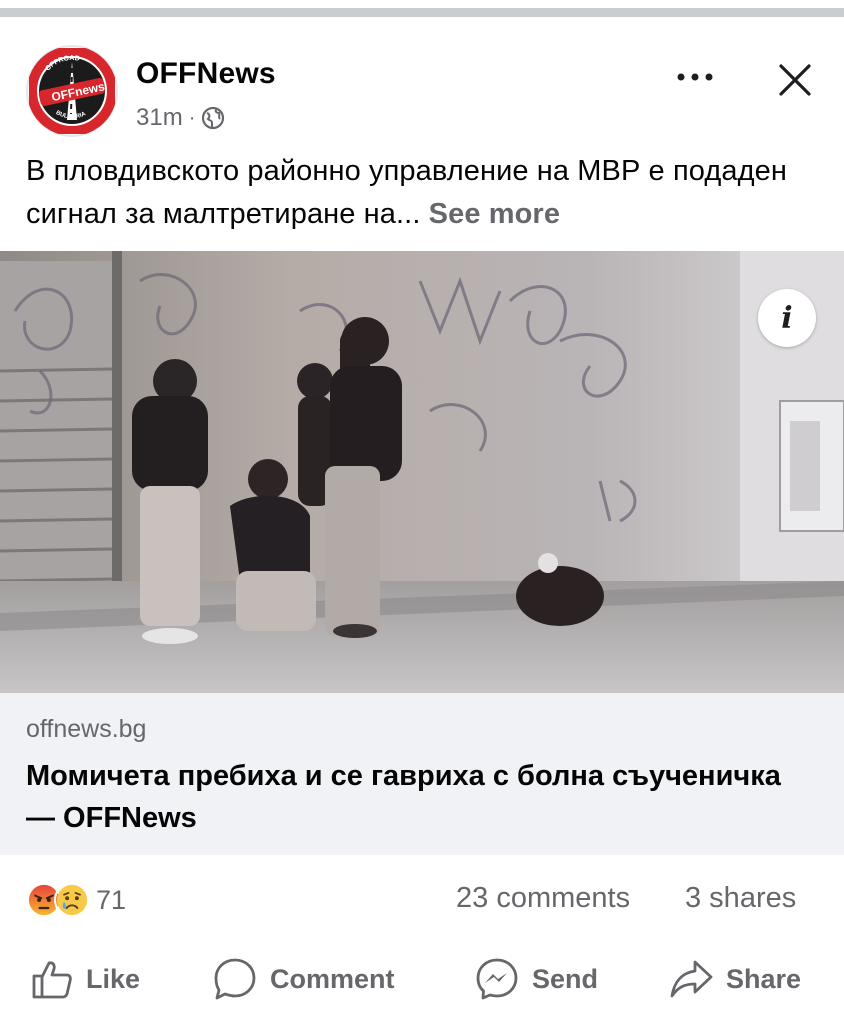  I want to click on info-icon: i, so click(787, 318).